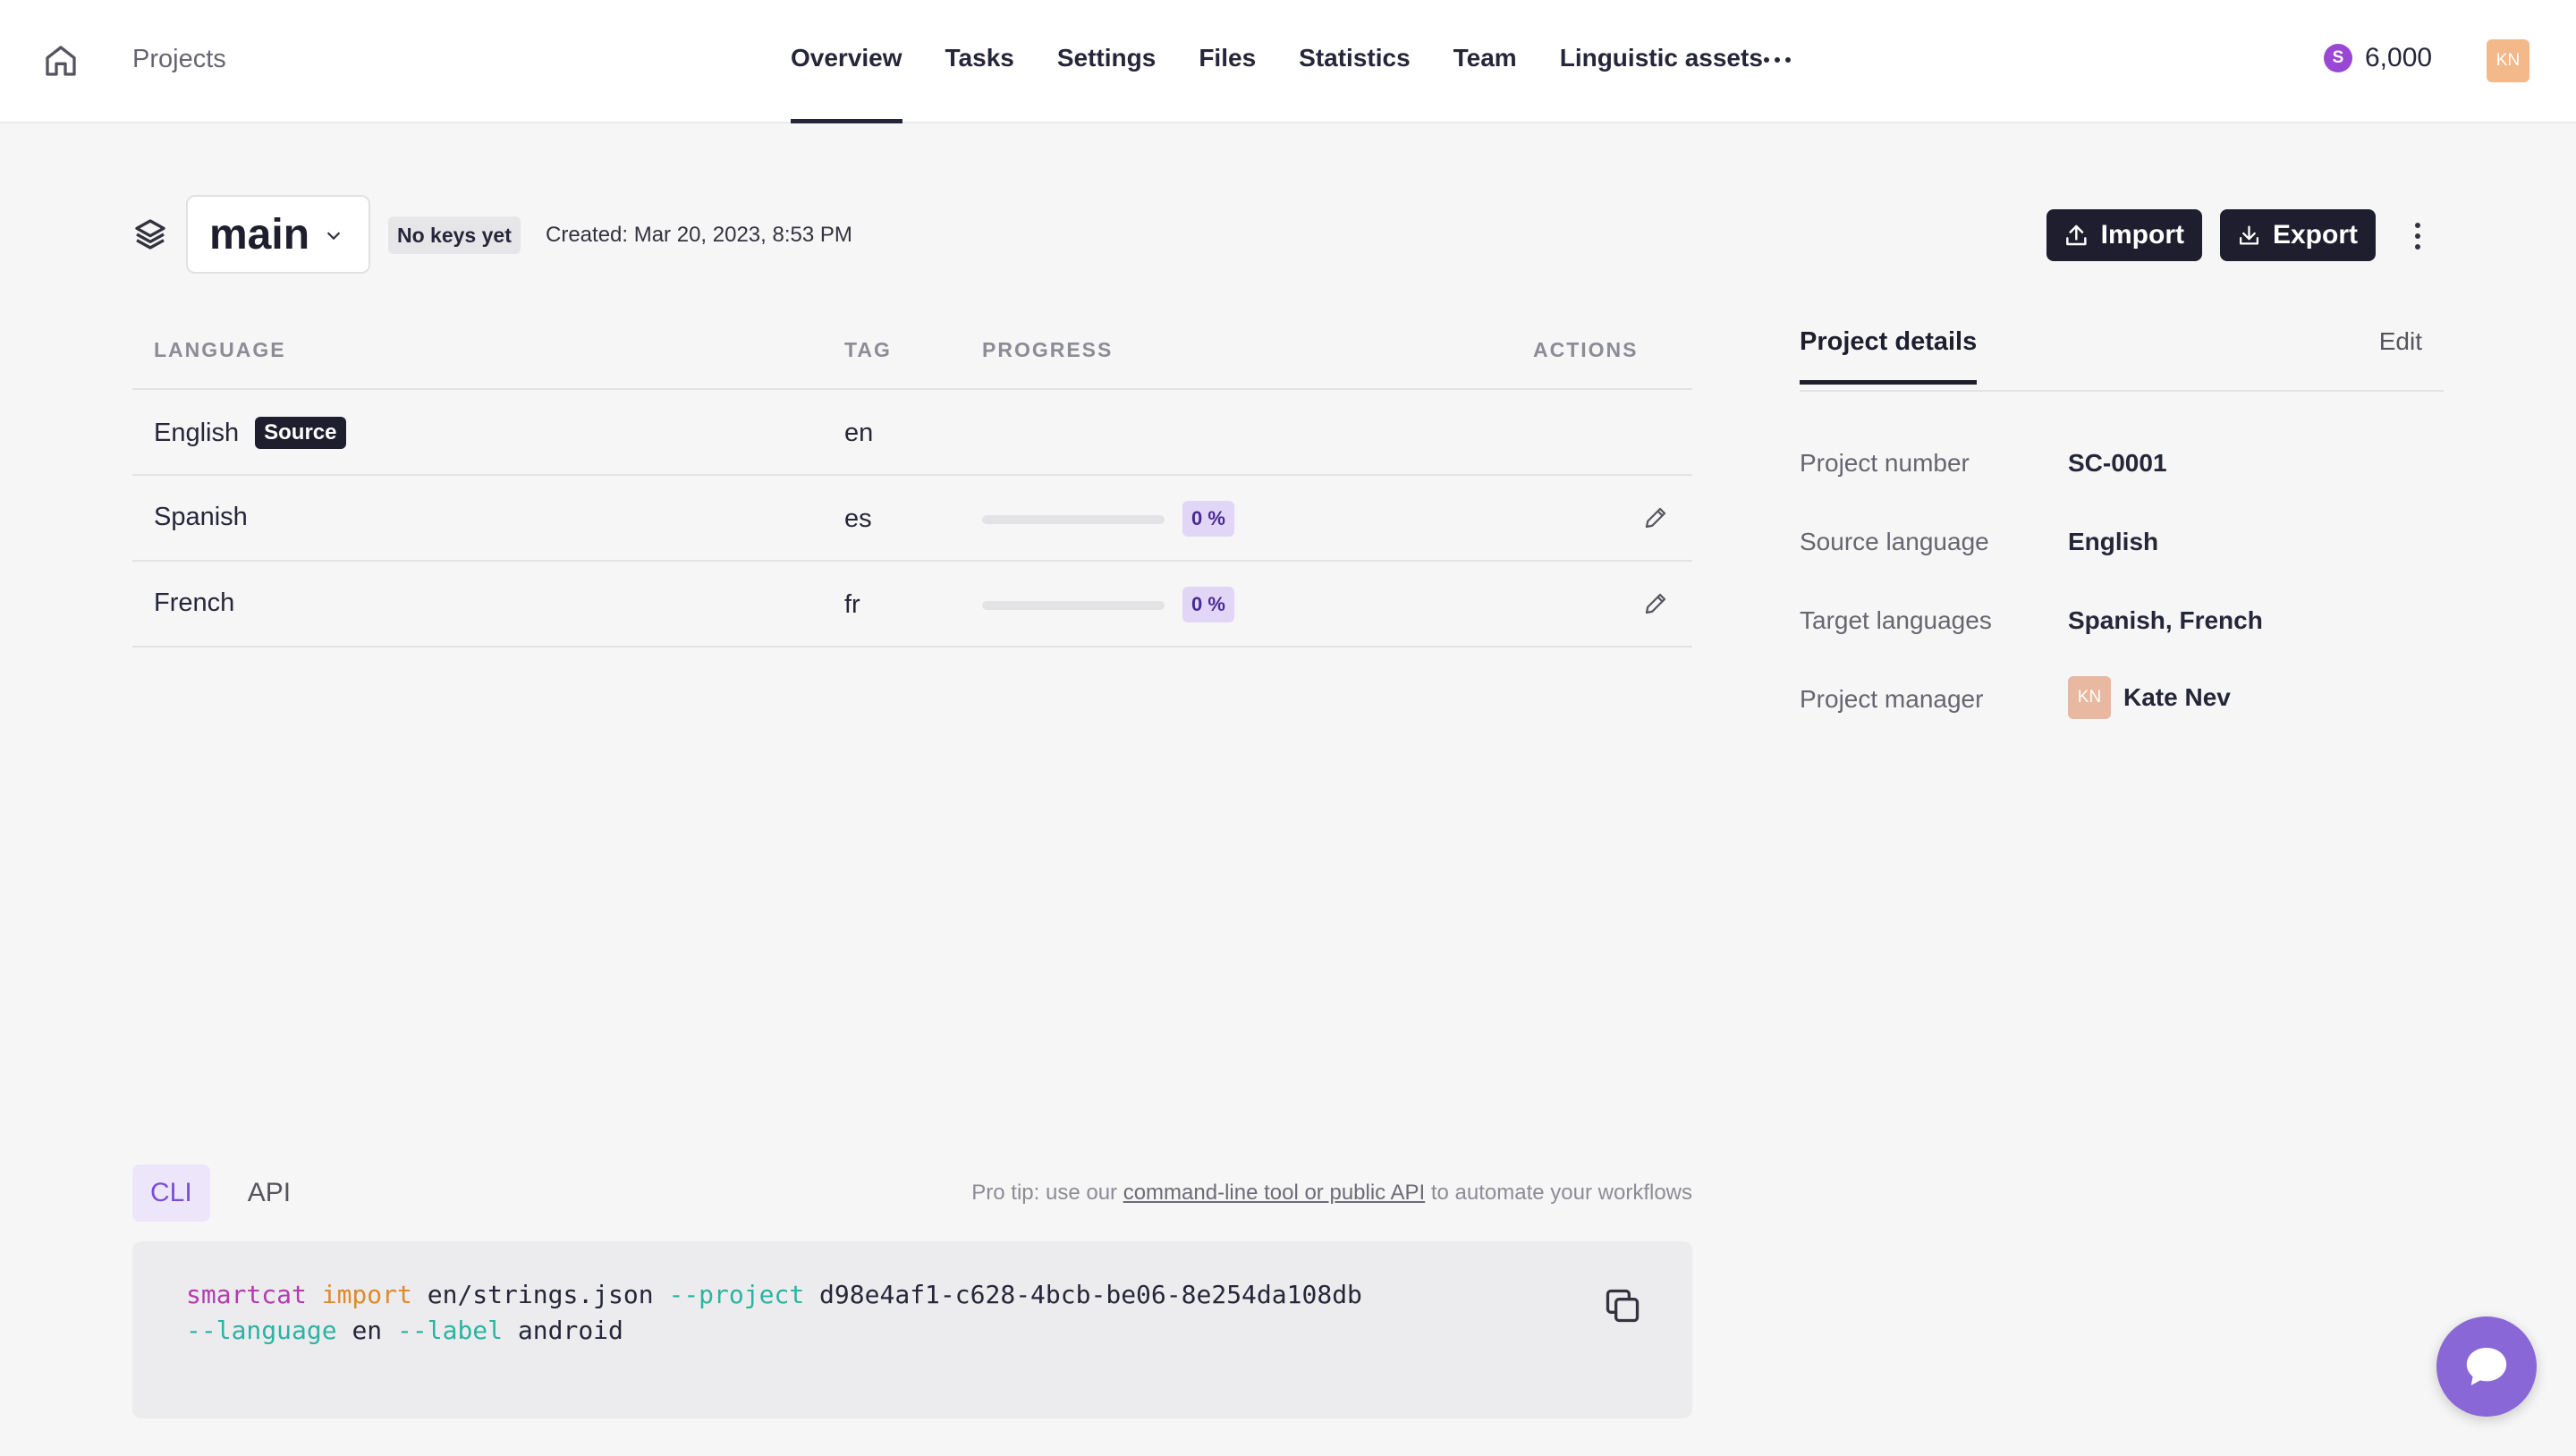 The image size is (2576, 1456). I want to click on code-flag-label: --label, so click(450, 1330).